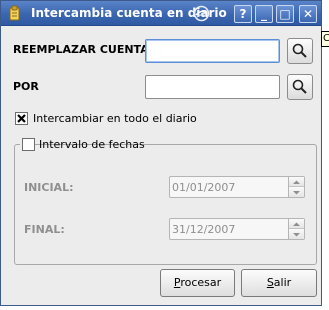 This screenshot has height=310, width=329. I want to click on checkmark-x-icon, so click(21, 118).